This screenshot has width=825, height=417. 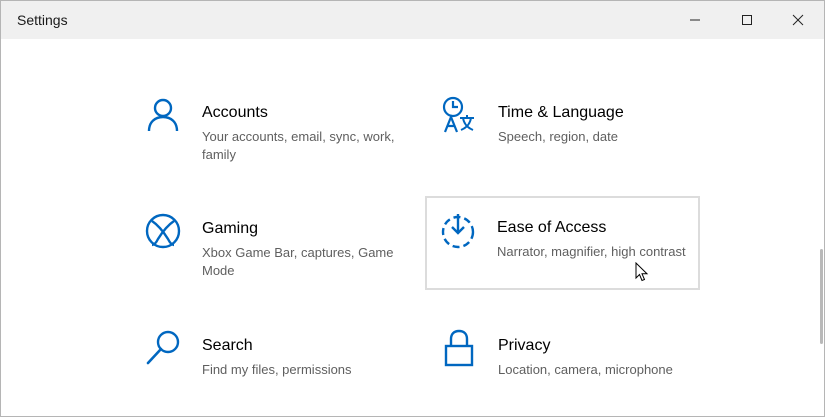 What do you see at coordinates (459, 348) in the screenshot?
I see `lock-icon` at bounding box center [459, 348].